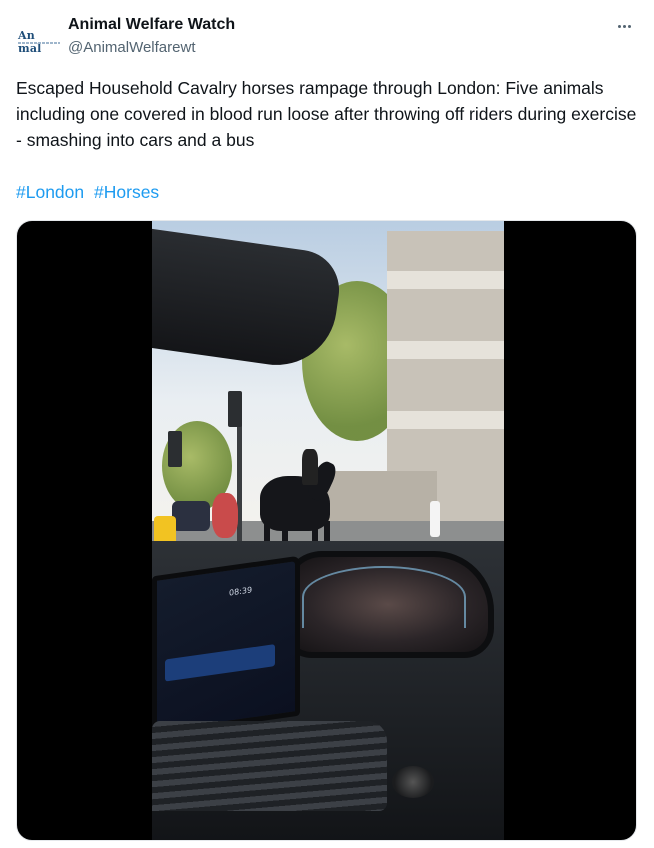  What do you see at coordinates (384, 597) in the screenshot?
I see `video-cluster-gauge` at bounding box center [384, 597].